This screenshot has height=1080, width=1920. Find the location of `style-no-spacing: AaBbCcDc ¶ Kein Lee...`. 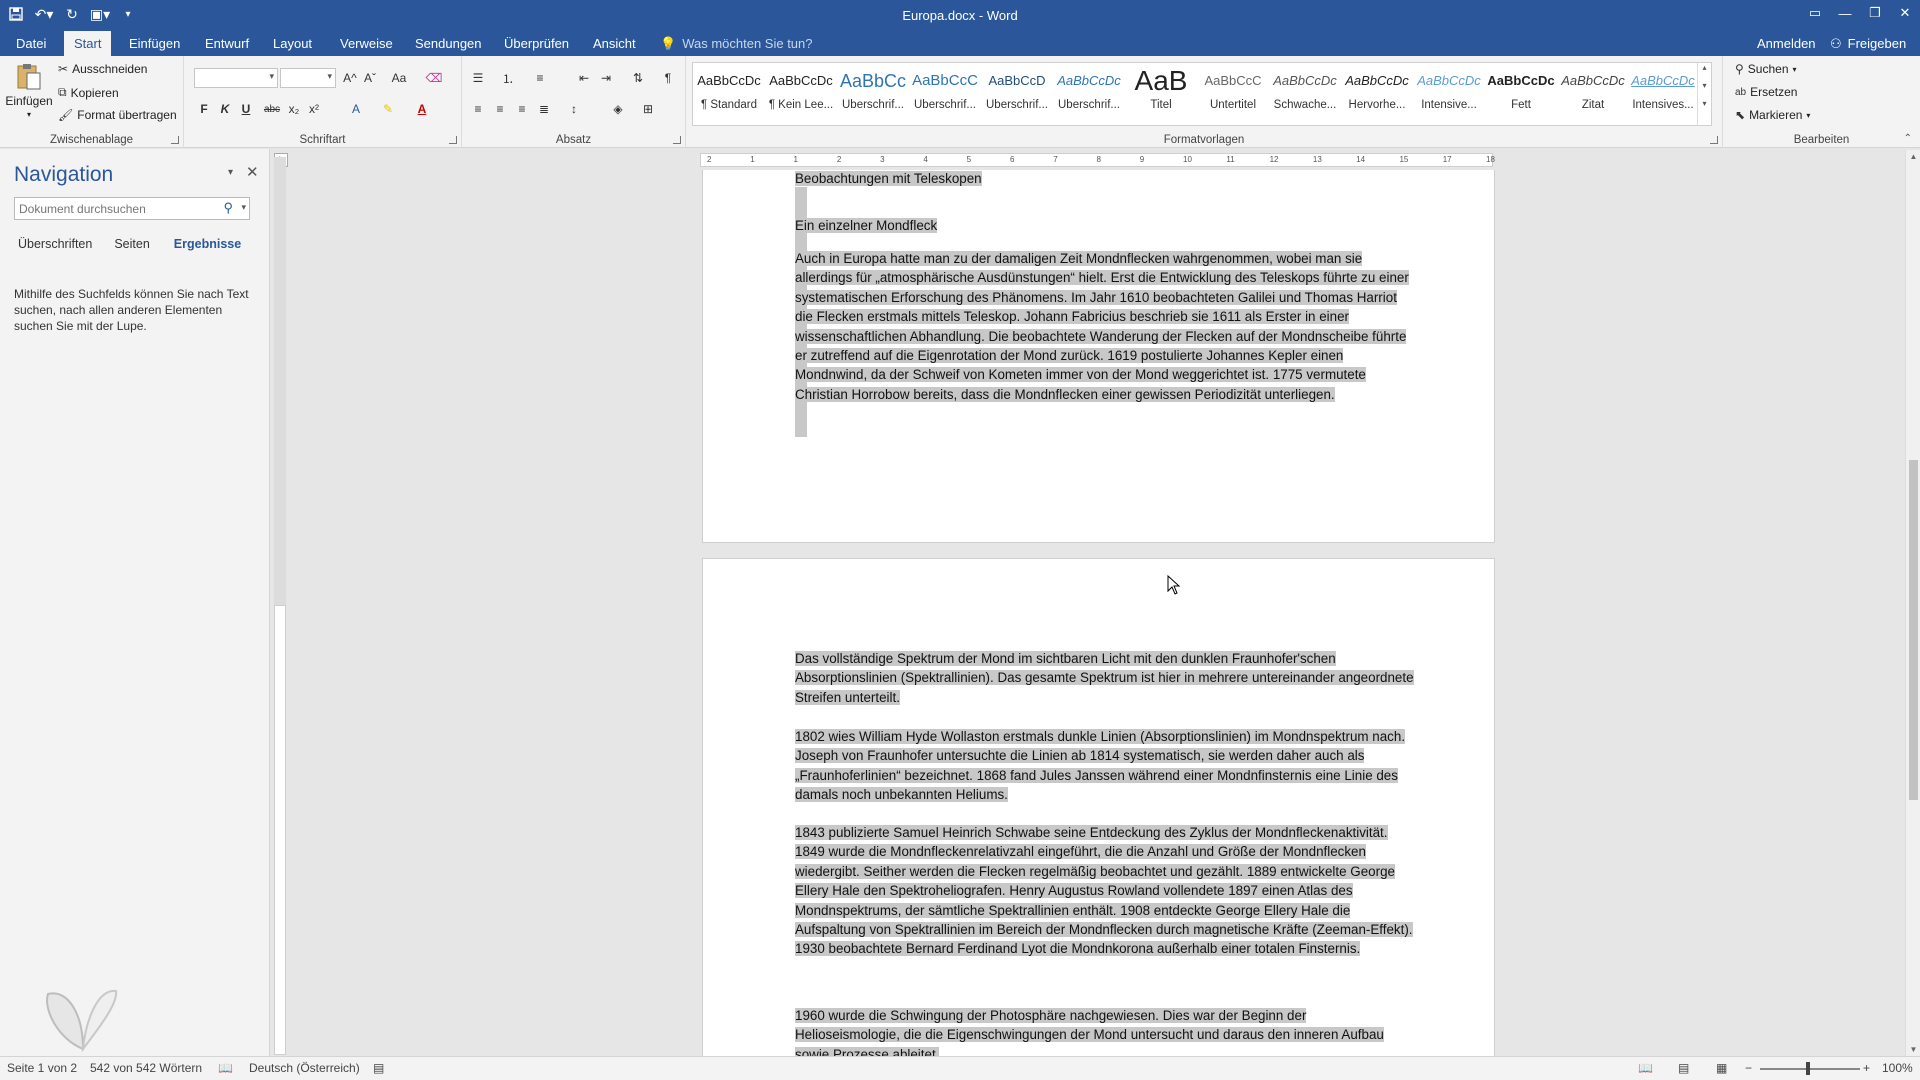

style-no-spacing: AaBbCcDc ¶ Kein Lee... is located at coordinates (801, 94).